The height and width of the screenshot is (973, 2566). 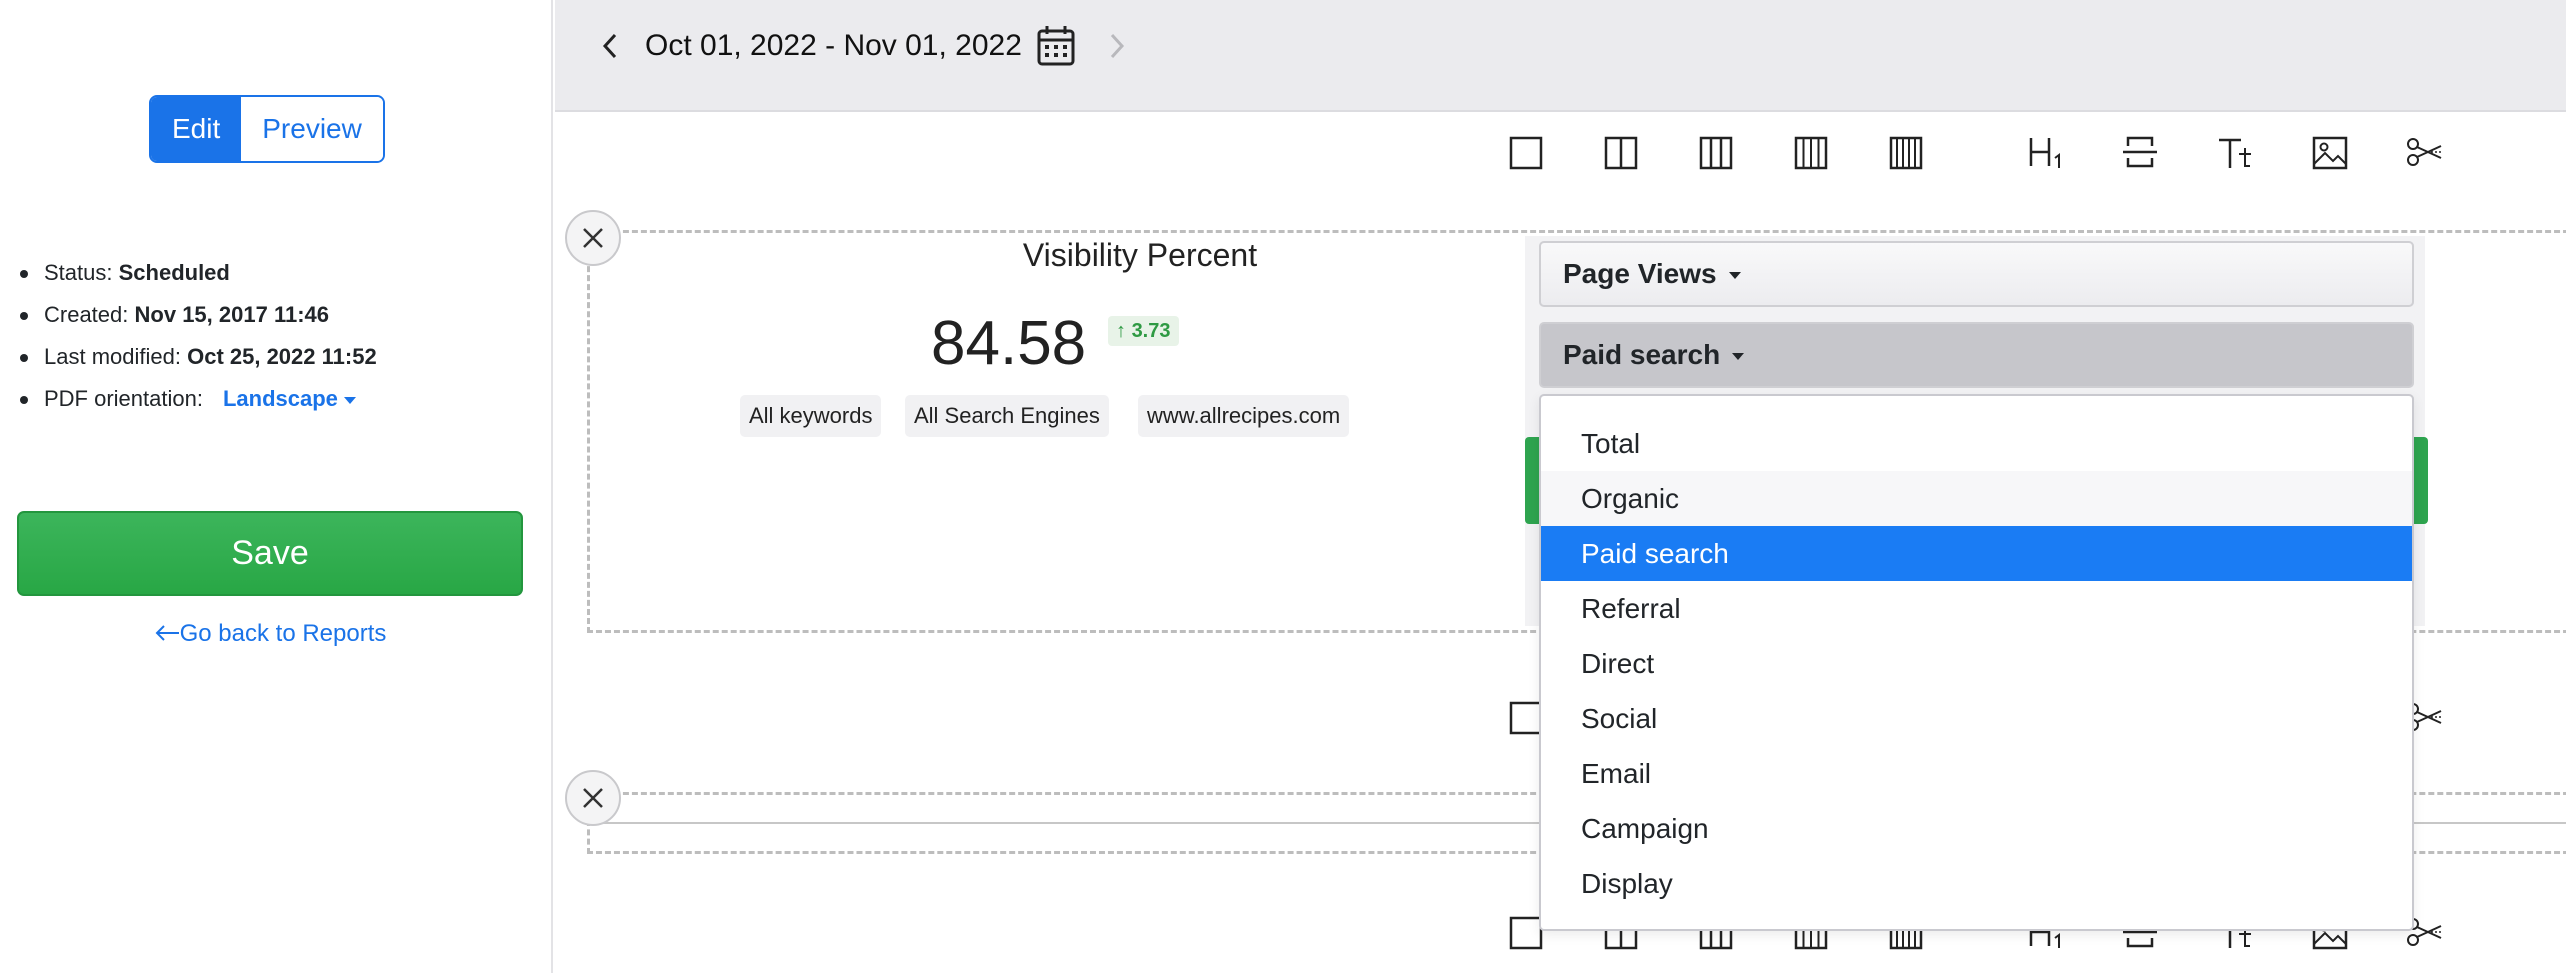 What do you see at coordinates (1007, 416) in the screenshot?
I see `filter-chip-engines: All Search Engines` at bounding box center [1007, 416].